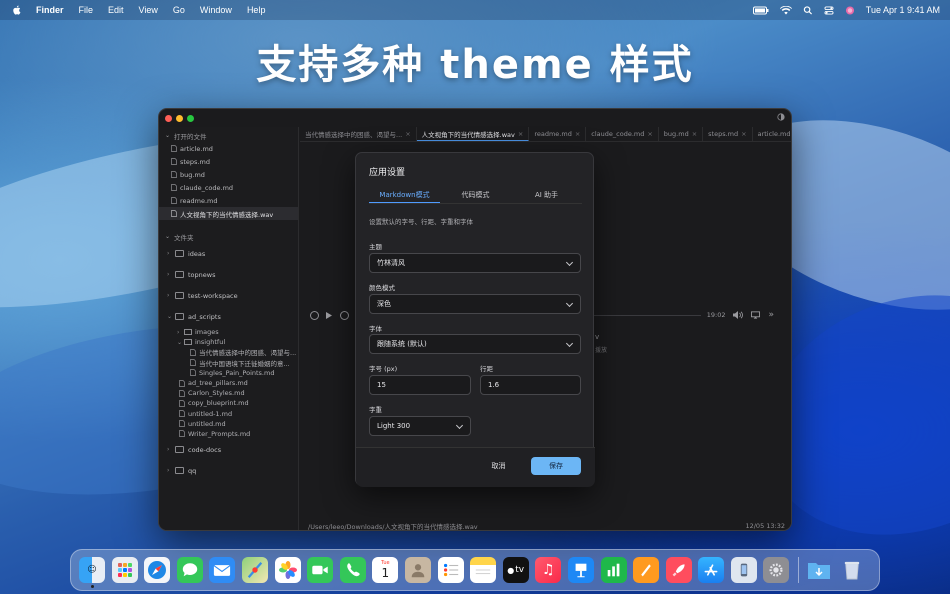 This screenshot has height=594, width=950. I want to click on menu-go: Go, so click(179, 10).